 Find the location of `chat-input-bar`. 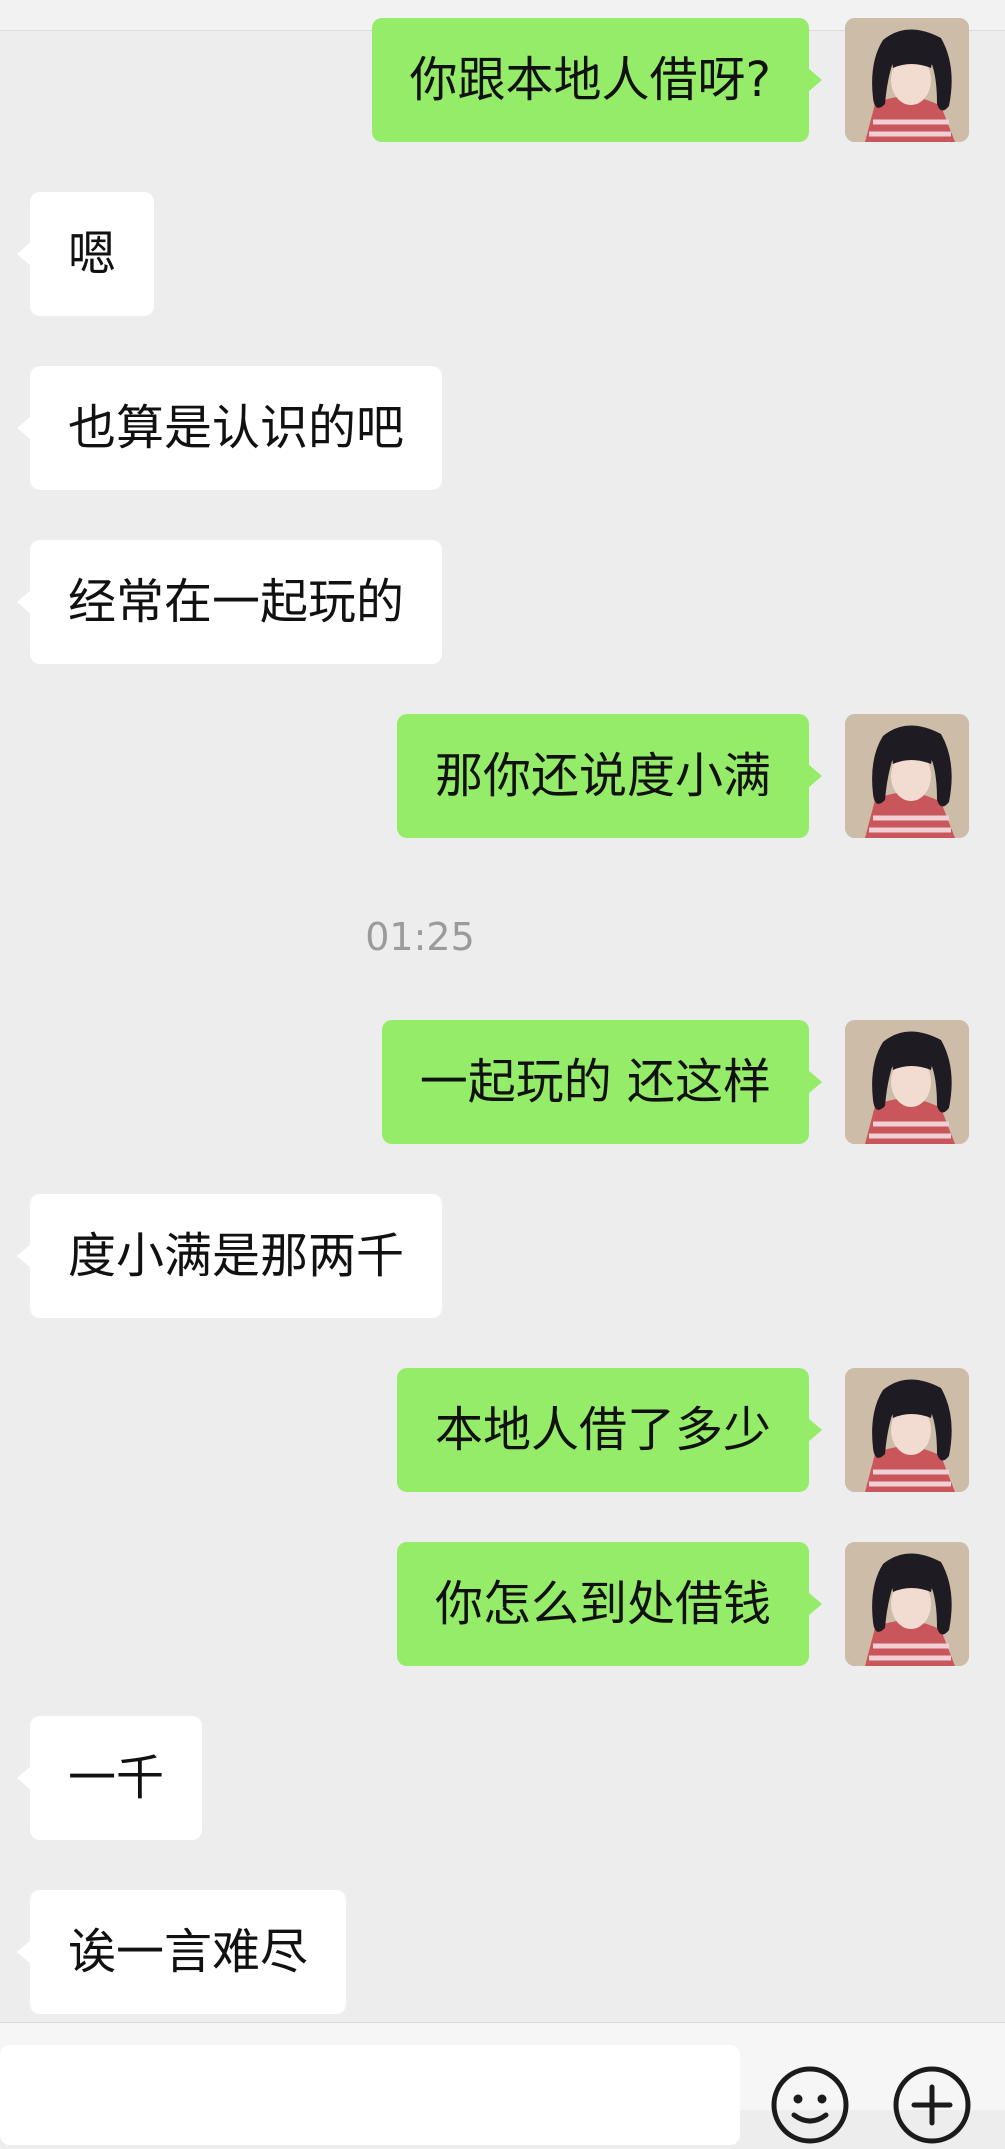

chat-input-bar is located at coordinates (502, 2083).